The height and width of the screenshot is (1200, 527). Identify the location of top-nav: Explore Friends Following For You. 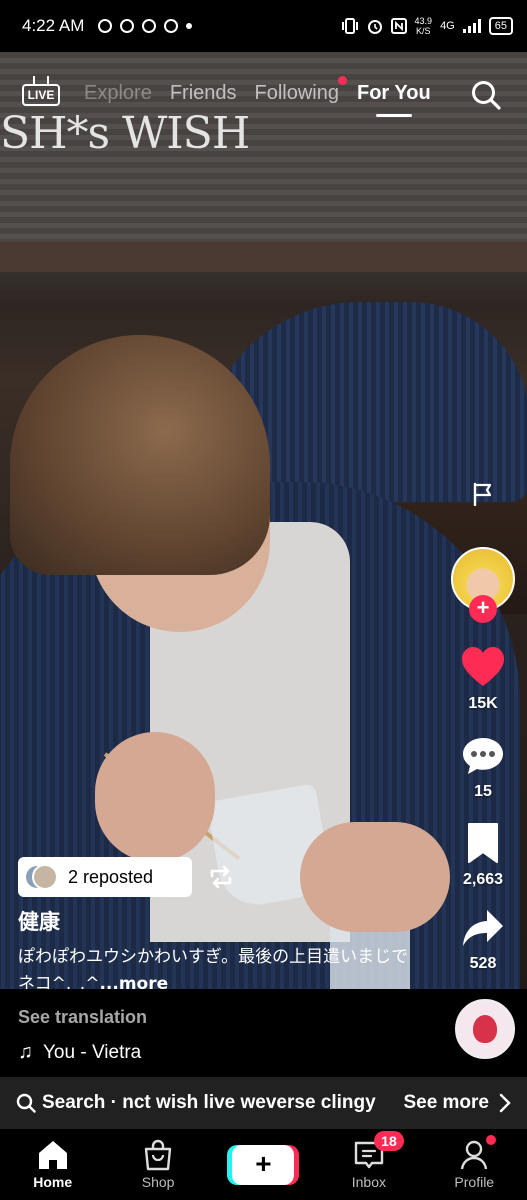
(257, 96).